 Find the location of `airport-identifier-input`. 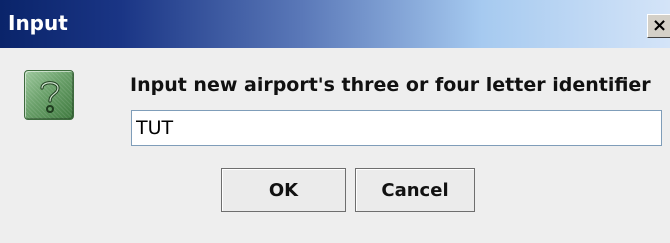

airport-identifier-input is located at coordinates (396, 128).